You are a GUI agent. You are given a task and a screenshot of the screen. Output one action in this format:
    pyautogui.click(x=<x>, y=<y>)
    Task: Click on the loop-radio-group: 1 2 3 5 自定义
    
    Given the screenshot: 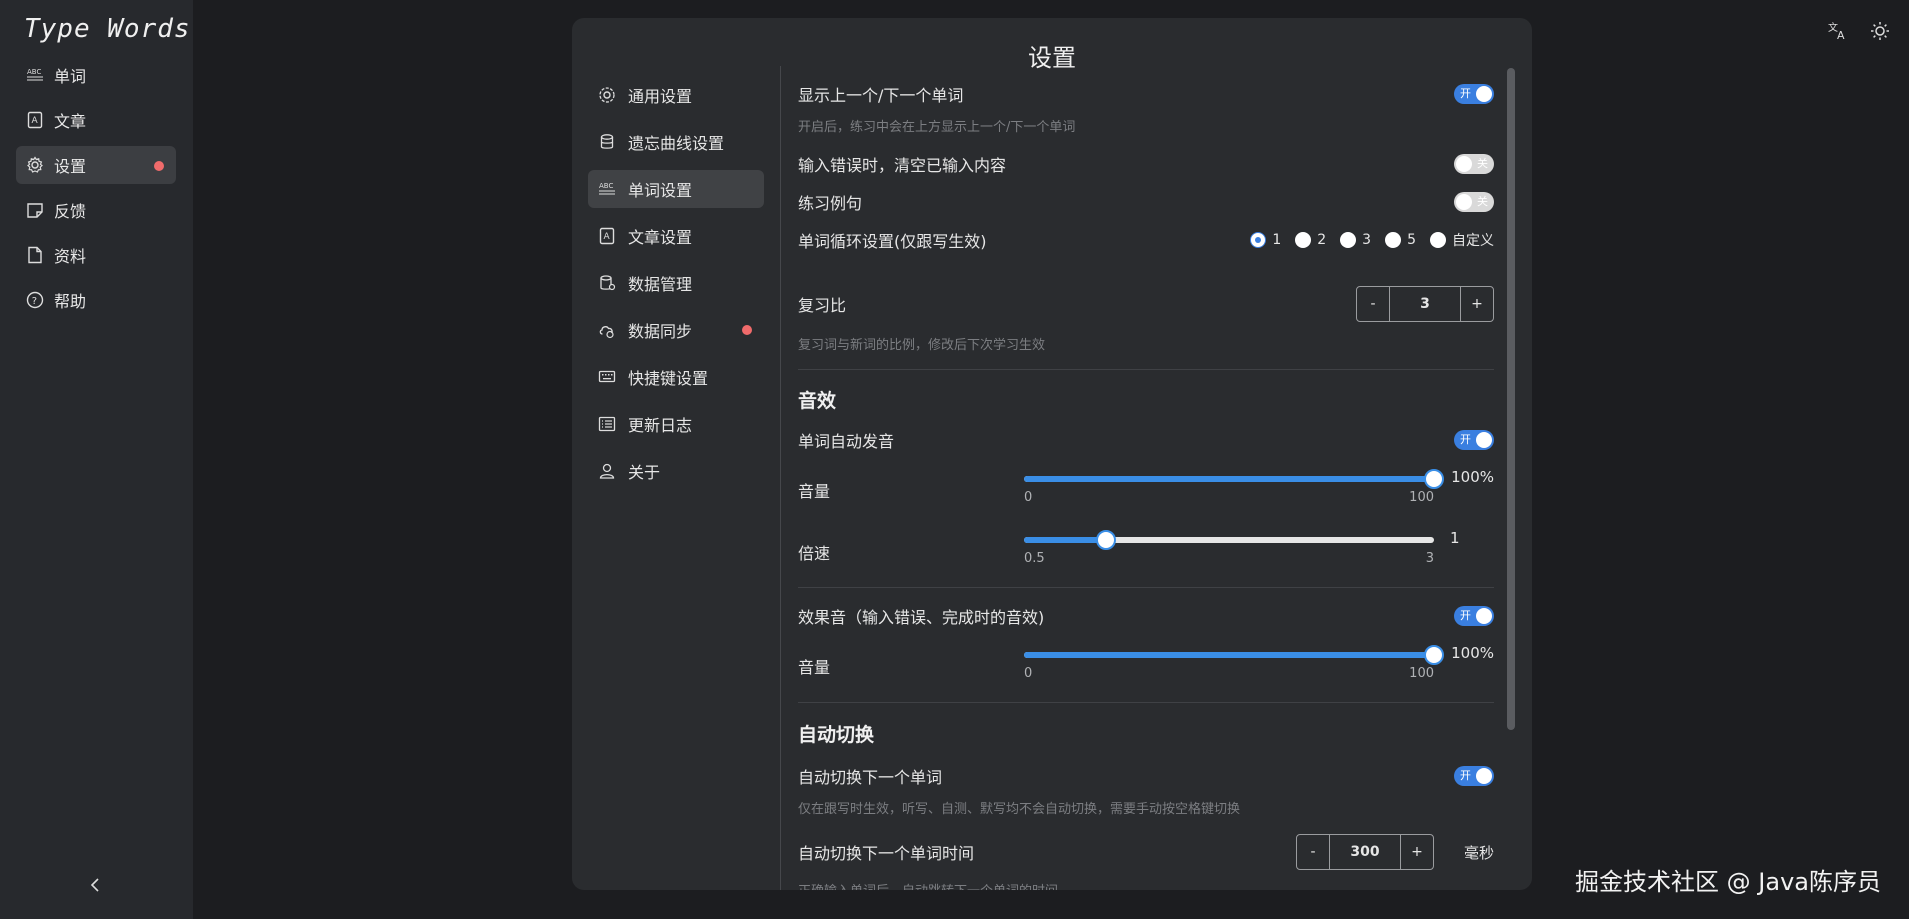 What is the action you would take?
    pyautogui.click(x=1372, y=240)
    